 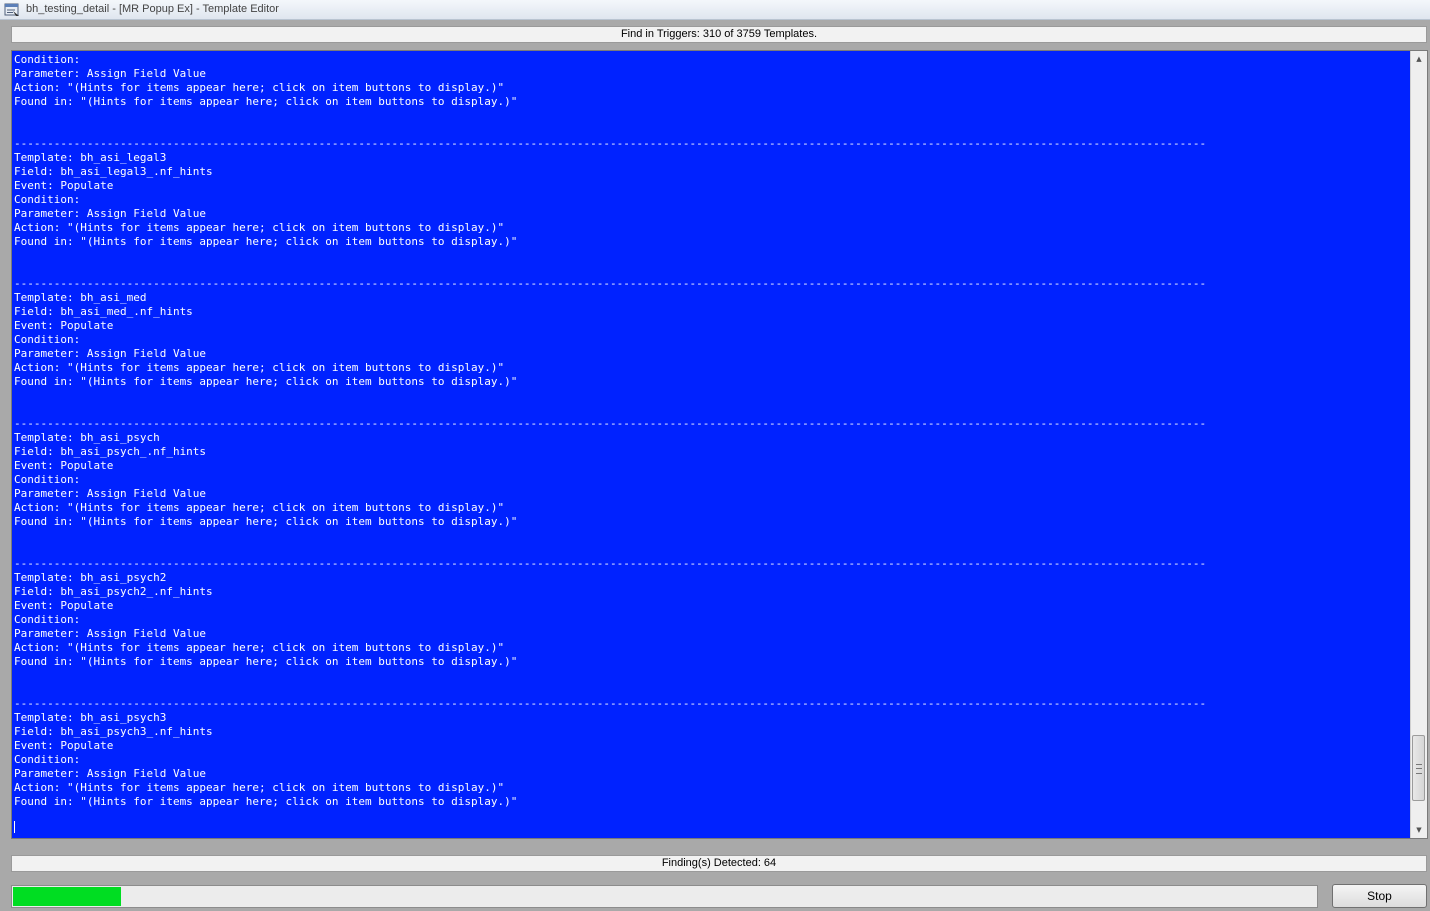 I want to click on text-caret, so click(x=14, y=827).